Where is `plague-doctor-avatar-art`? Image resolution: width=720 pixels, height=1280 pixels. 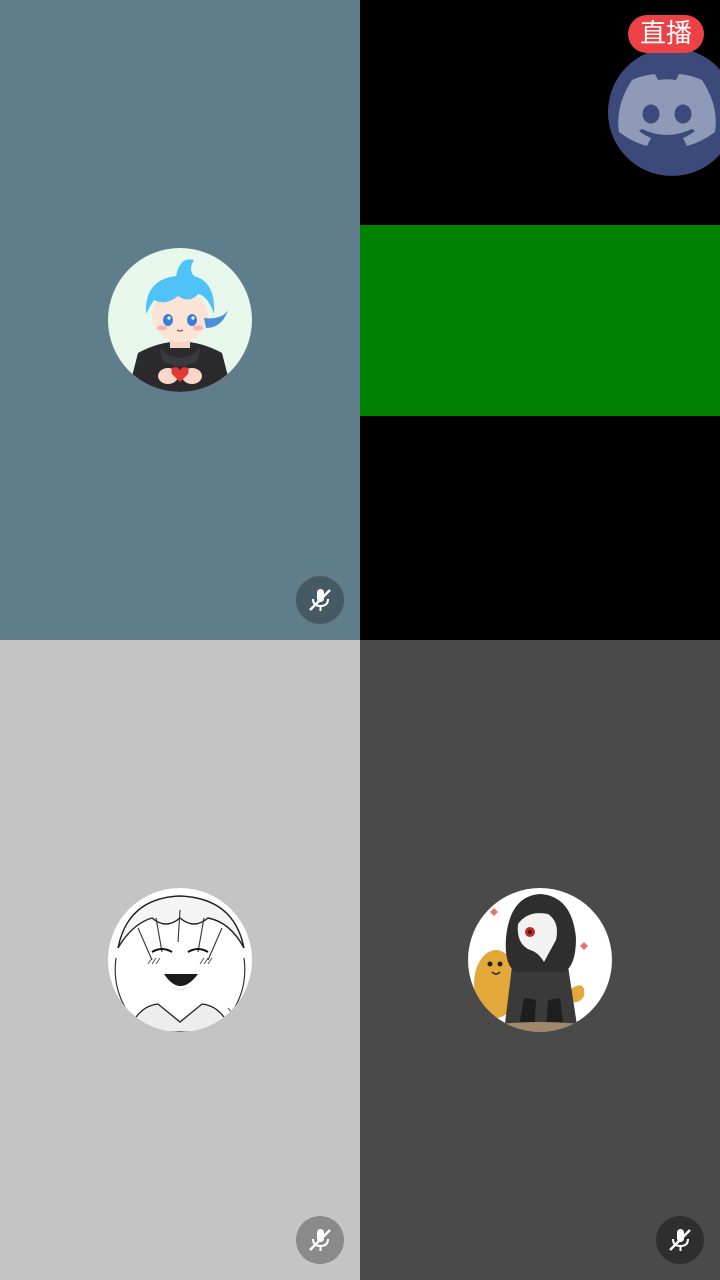
plague-doctor-avatar-art is located at coordinates (540, 960).